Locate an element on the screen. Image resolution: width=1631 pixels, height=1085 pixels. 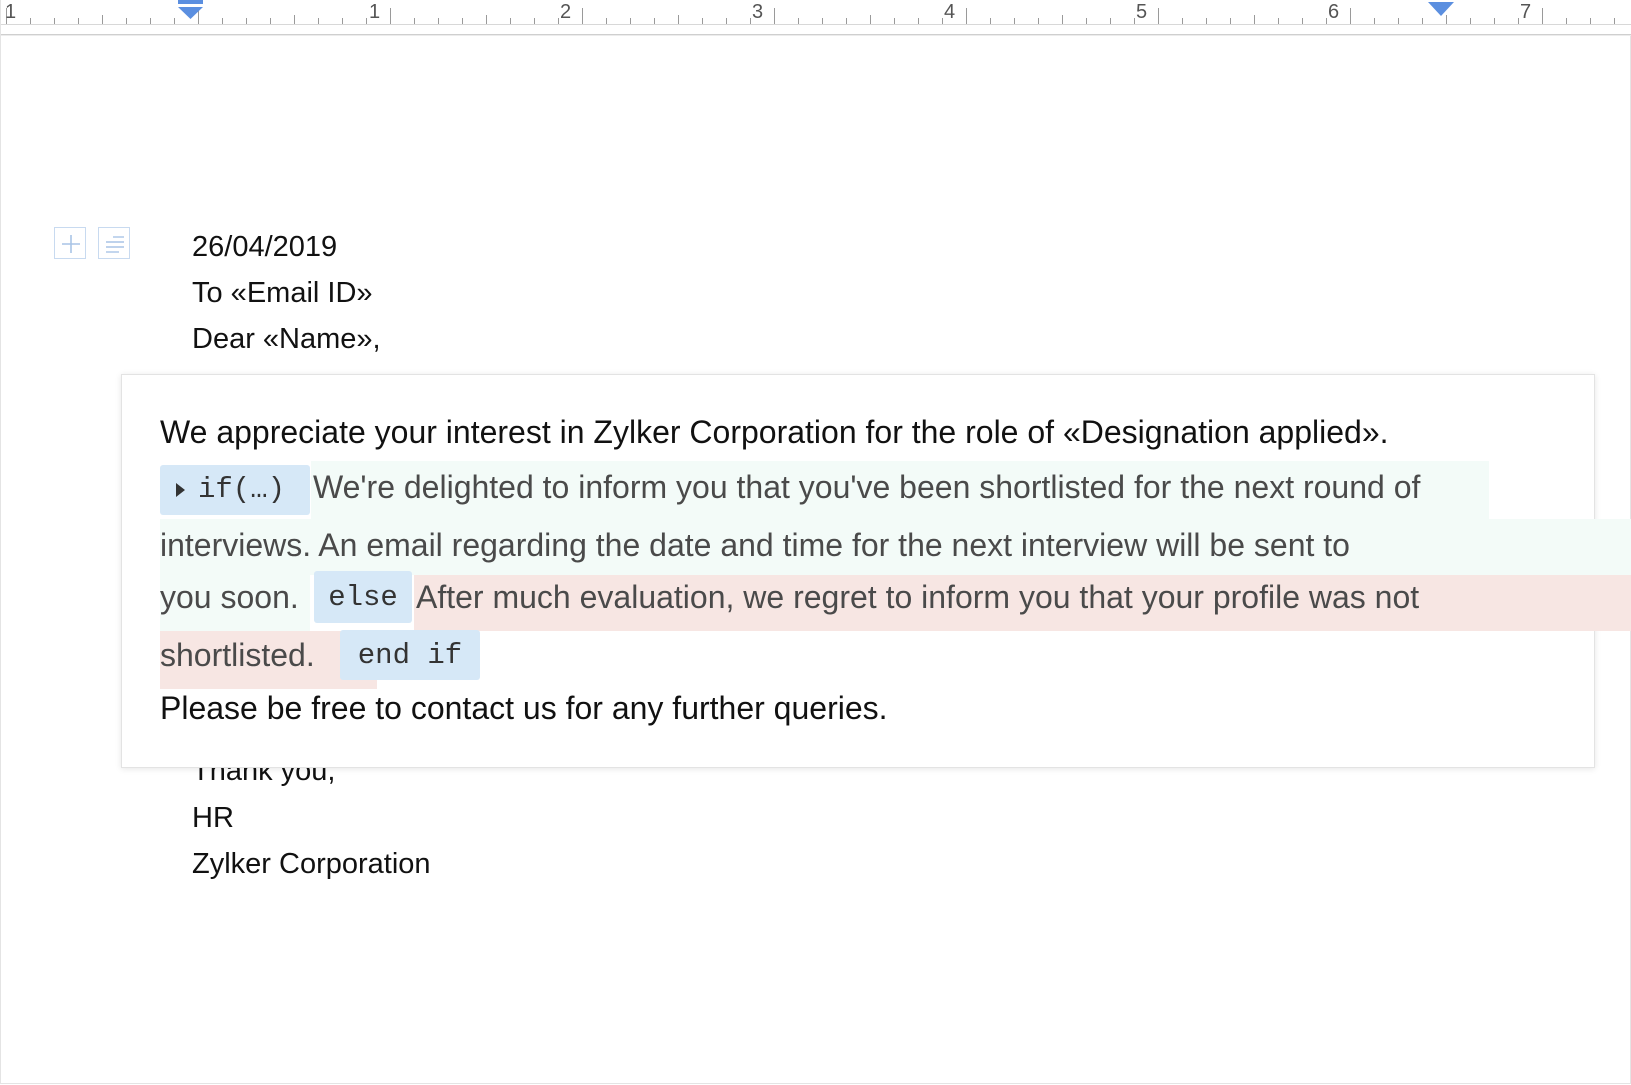
else-chip: else is located at coordinates (363, 597).